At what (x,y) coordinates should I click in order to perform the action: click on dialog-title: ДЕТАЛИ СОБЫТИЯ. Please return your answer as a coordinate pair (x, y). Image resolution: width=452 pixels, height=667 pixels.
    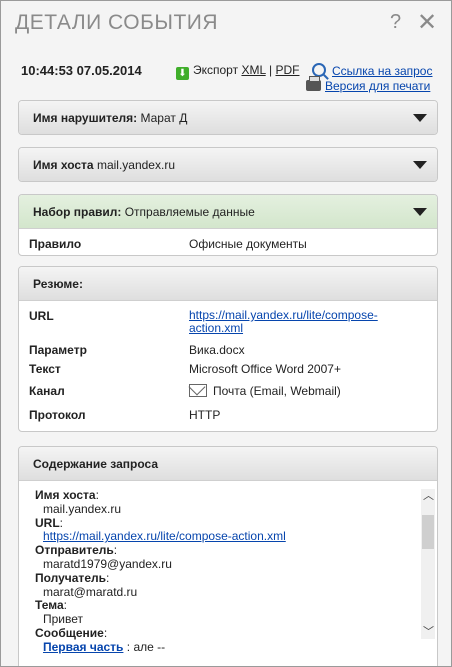
    Looking at the image, I should click on (117, 22).